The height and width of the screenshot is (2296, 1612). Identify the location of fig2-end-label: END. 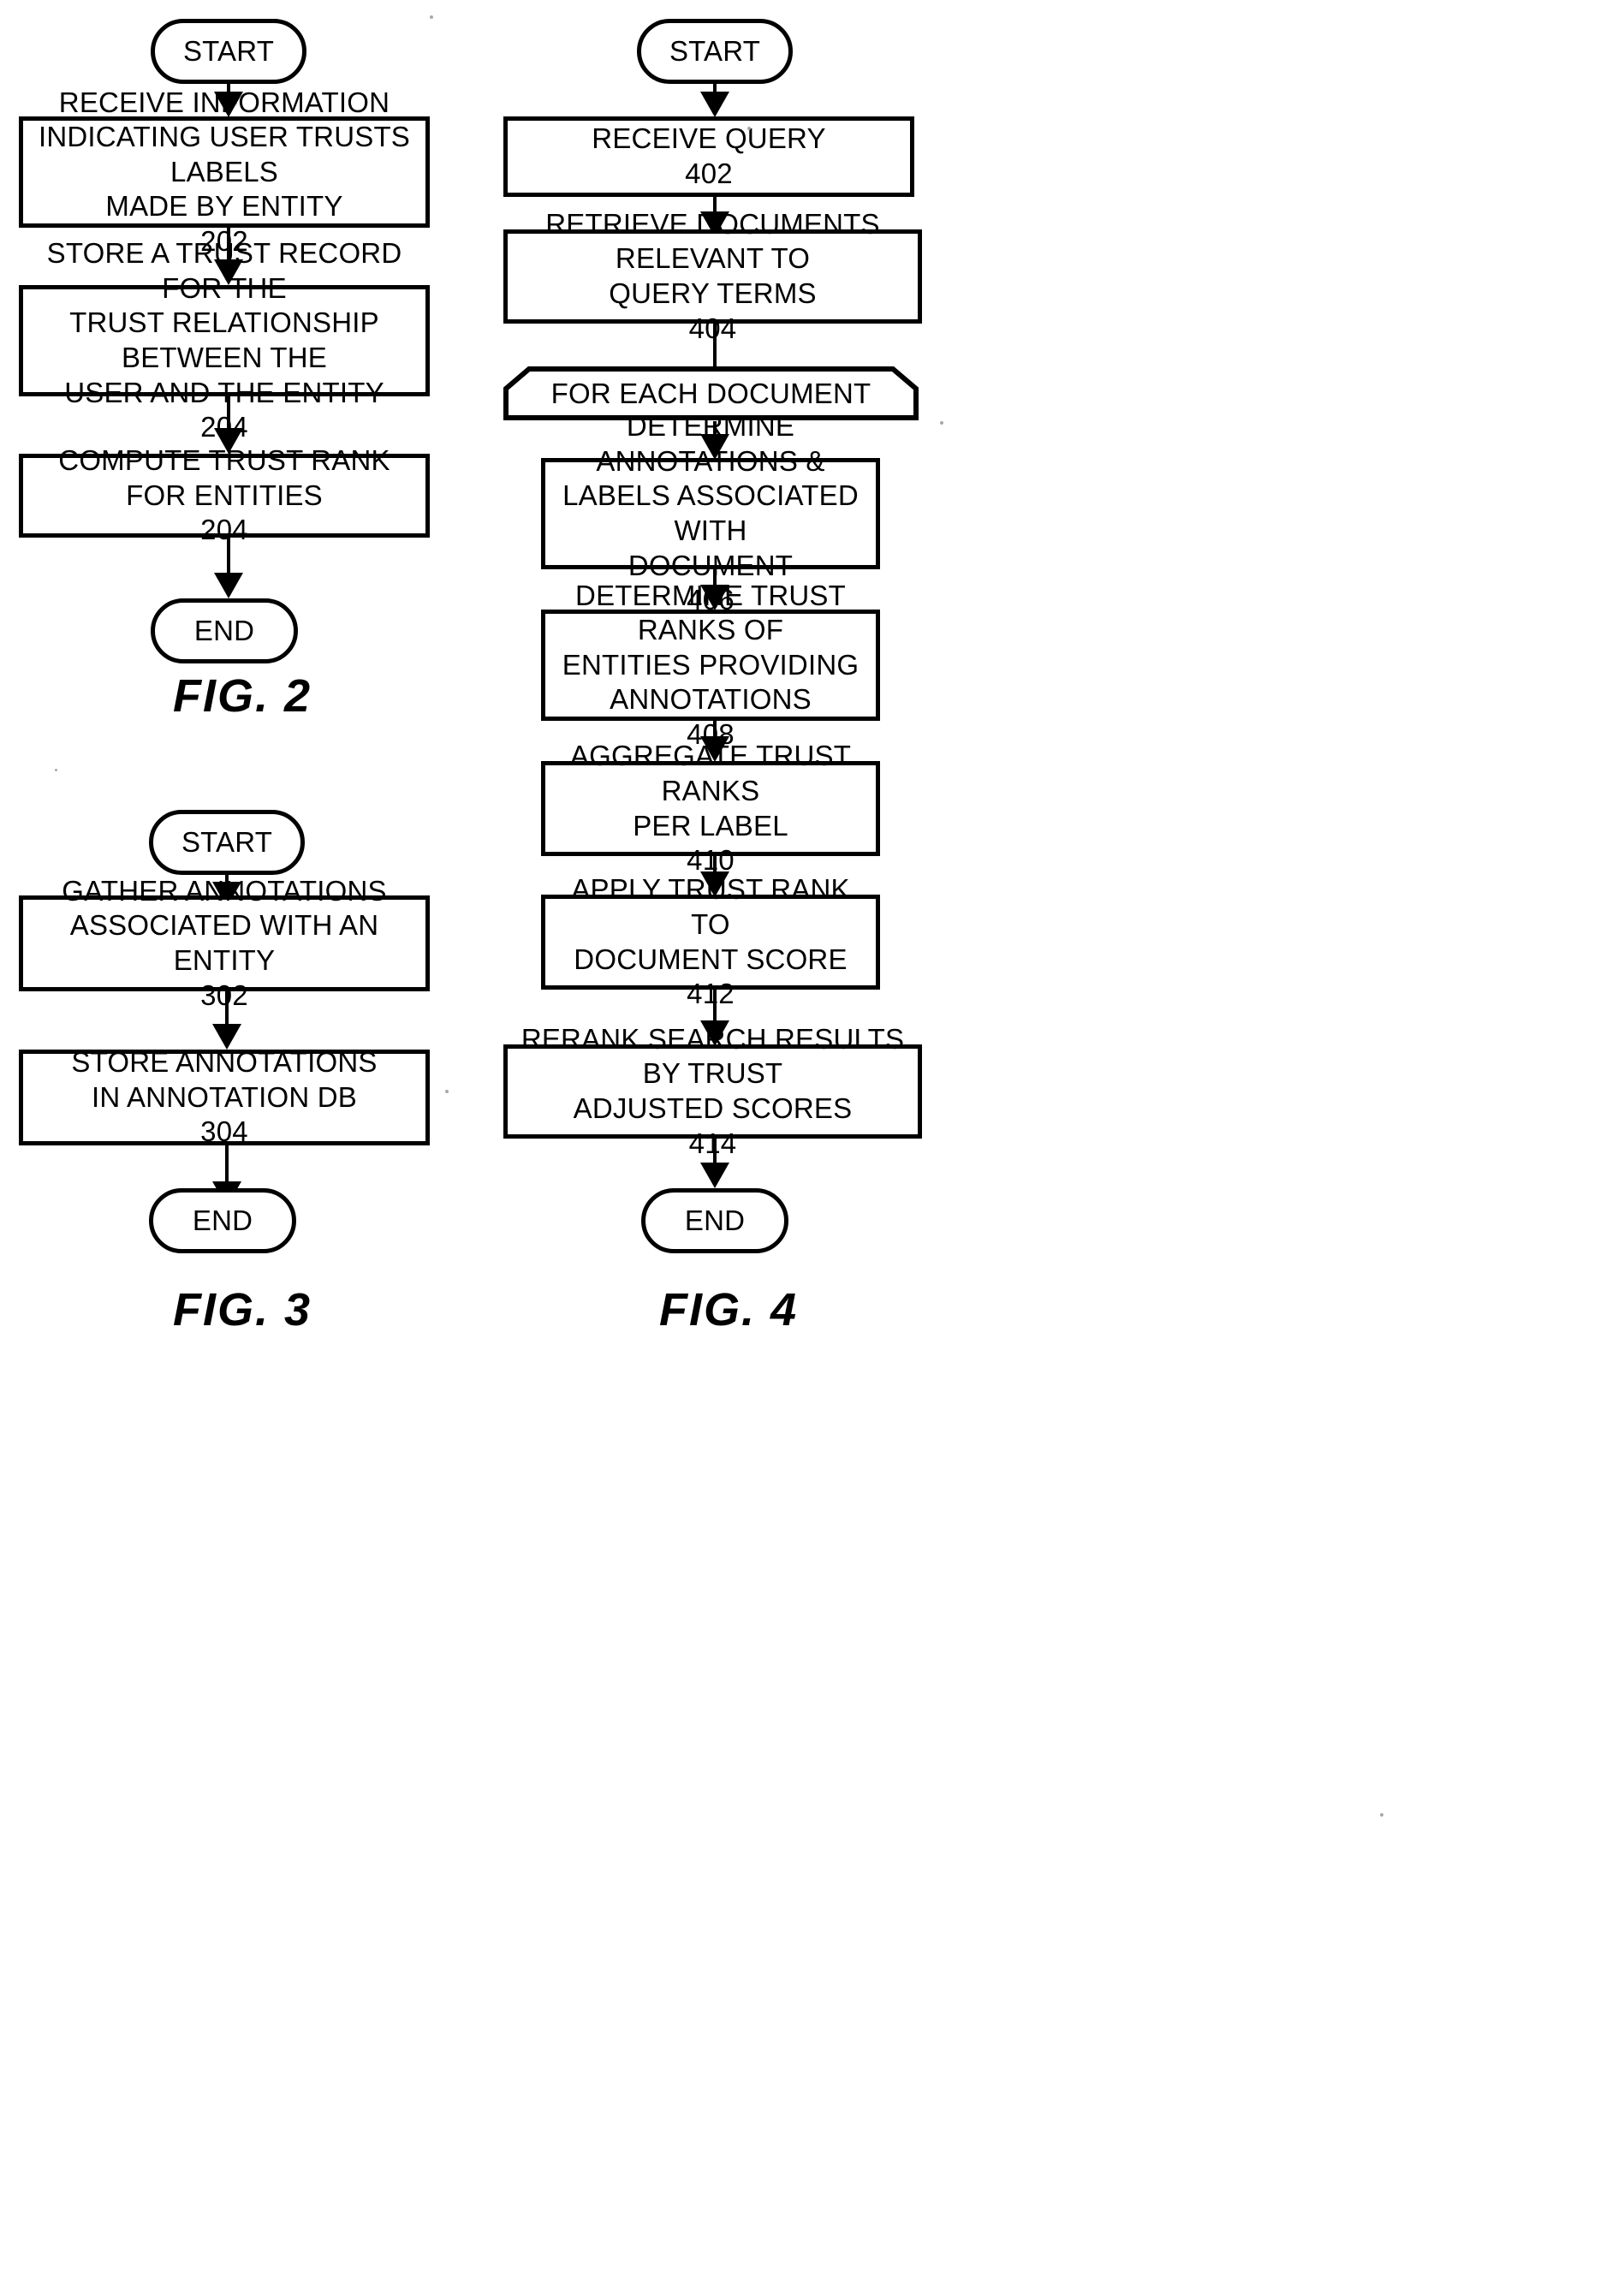
(224, 630).